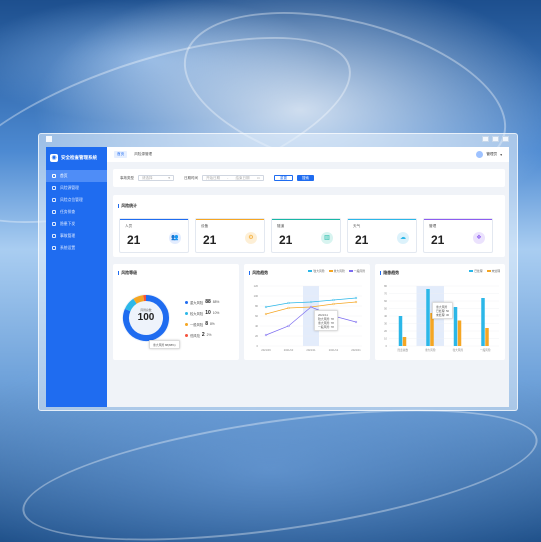  Describe the element at coordinates (289, 350) in the screenshot. I see `x-tick-label: 2021/10` at that location.